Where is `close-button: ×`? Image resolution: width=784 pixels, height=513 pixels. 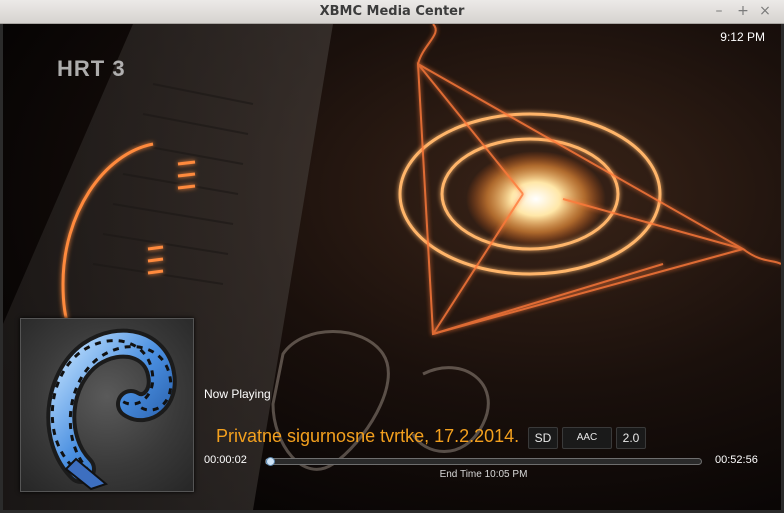
close-button: × is located at coordinates (765, 11).